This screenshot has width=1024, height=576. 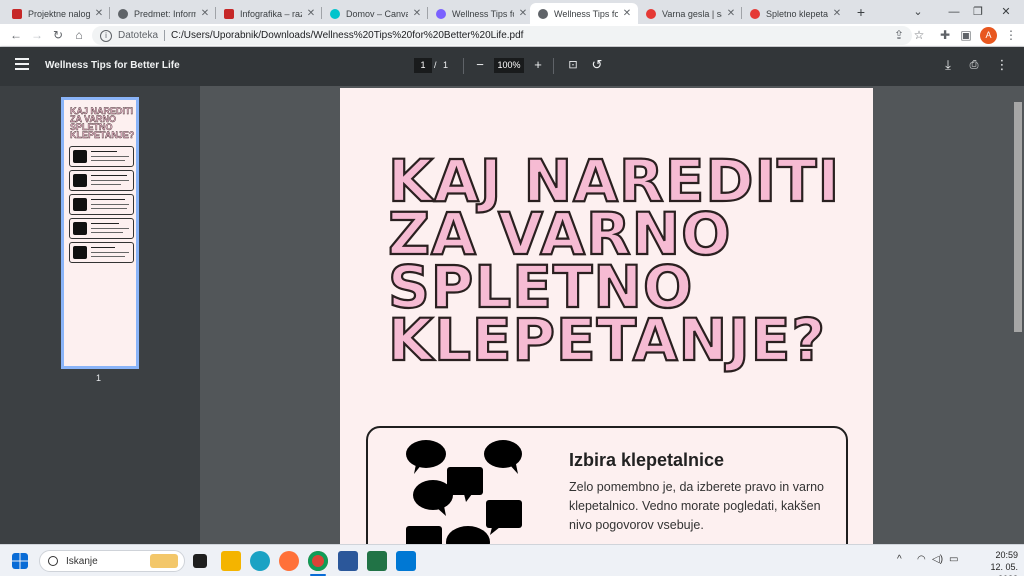 What do you see at coordinates (123, 13) in the screenshot?
I see `globe-icon` at bounding box center [123, 13].